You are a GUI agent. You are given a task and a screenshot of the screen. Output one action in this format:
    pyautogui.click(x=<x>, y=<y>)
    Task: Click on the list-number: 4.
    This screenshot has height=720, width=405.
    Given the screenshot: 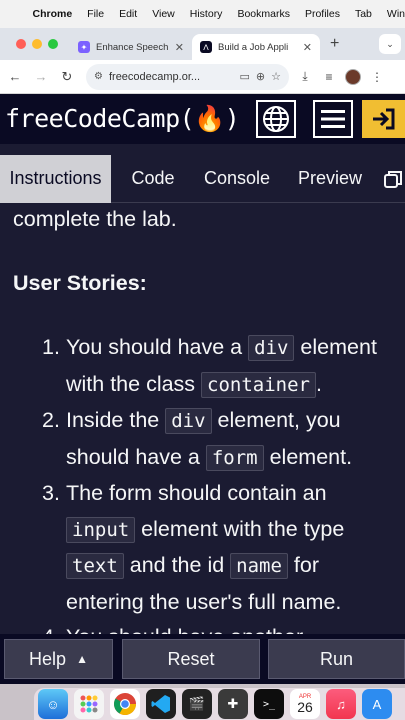 What is the action you would take?
    pyautogui.click(x=51, y=627)
    